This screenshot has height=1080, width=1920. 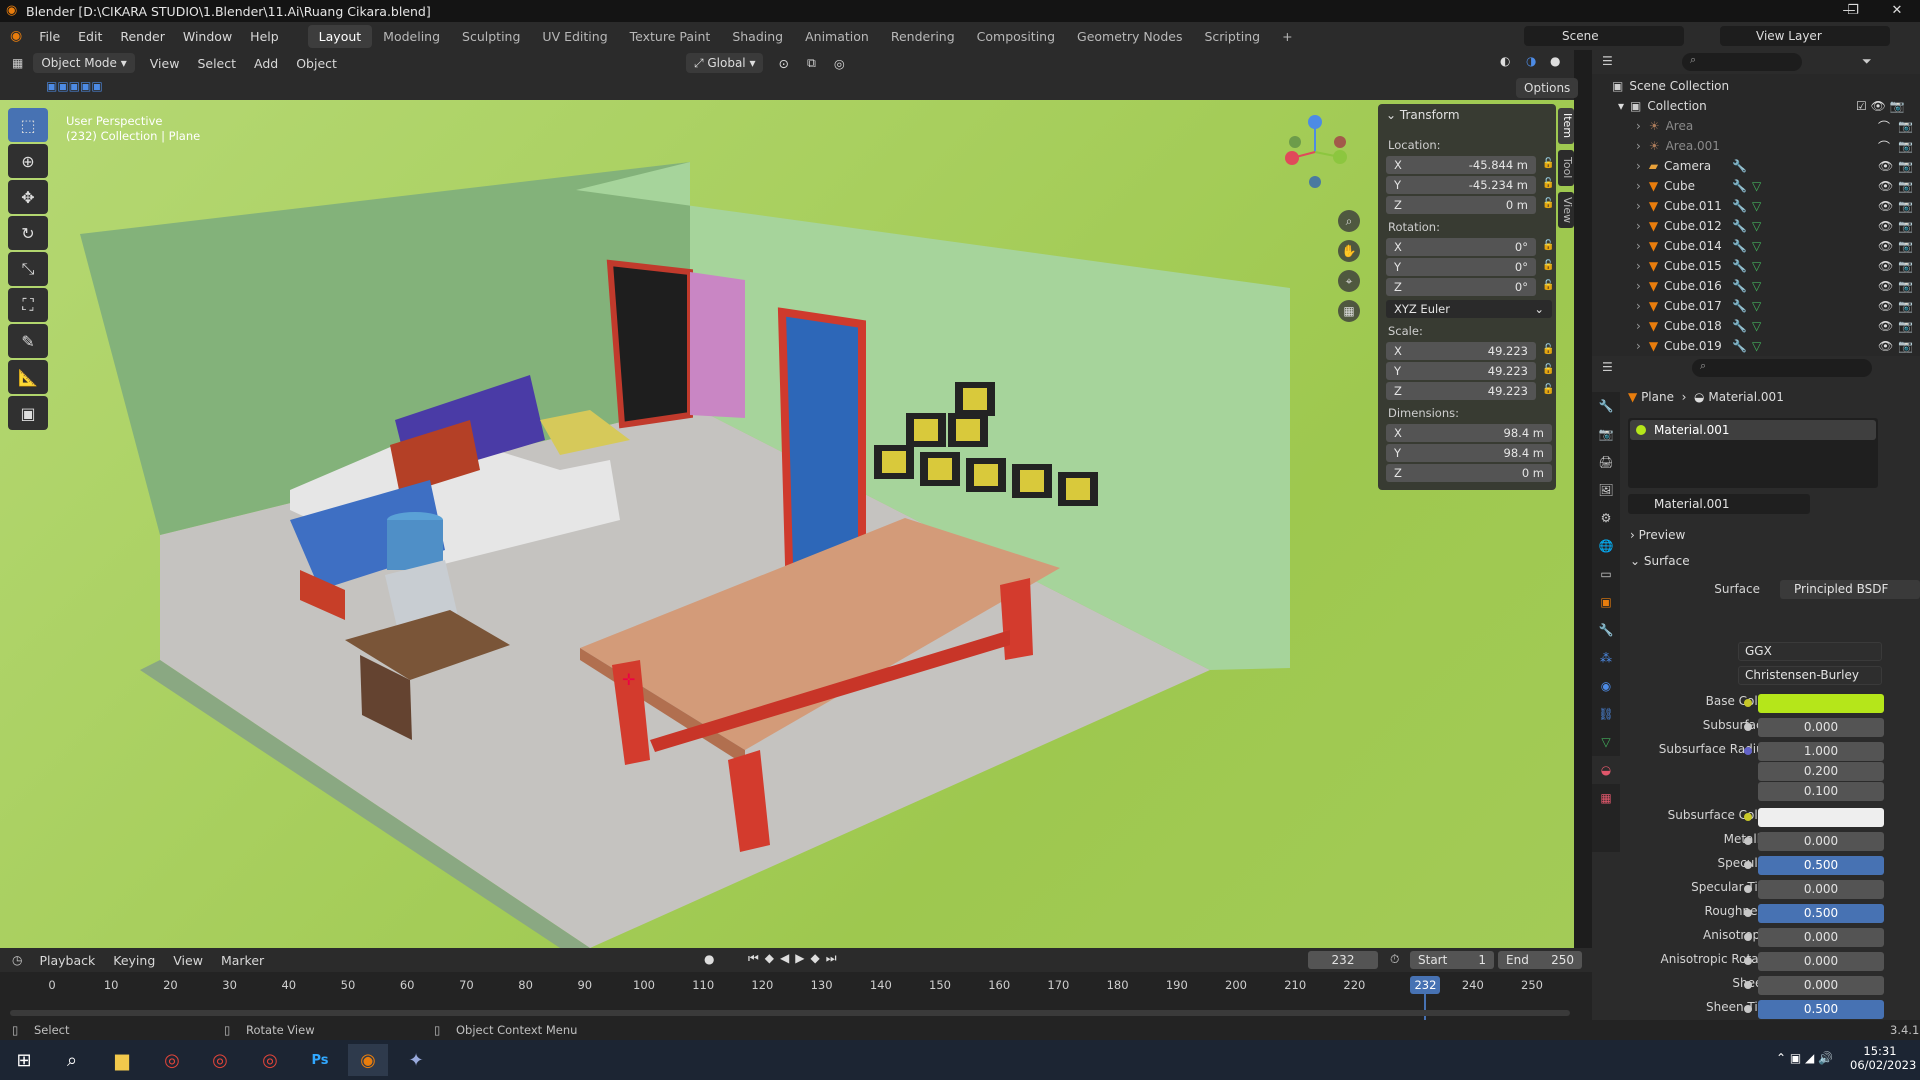 I want to click on view-layer-selector: View Layer, so click(x=1805, y=36).